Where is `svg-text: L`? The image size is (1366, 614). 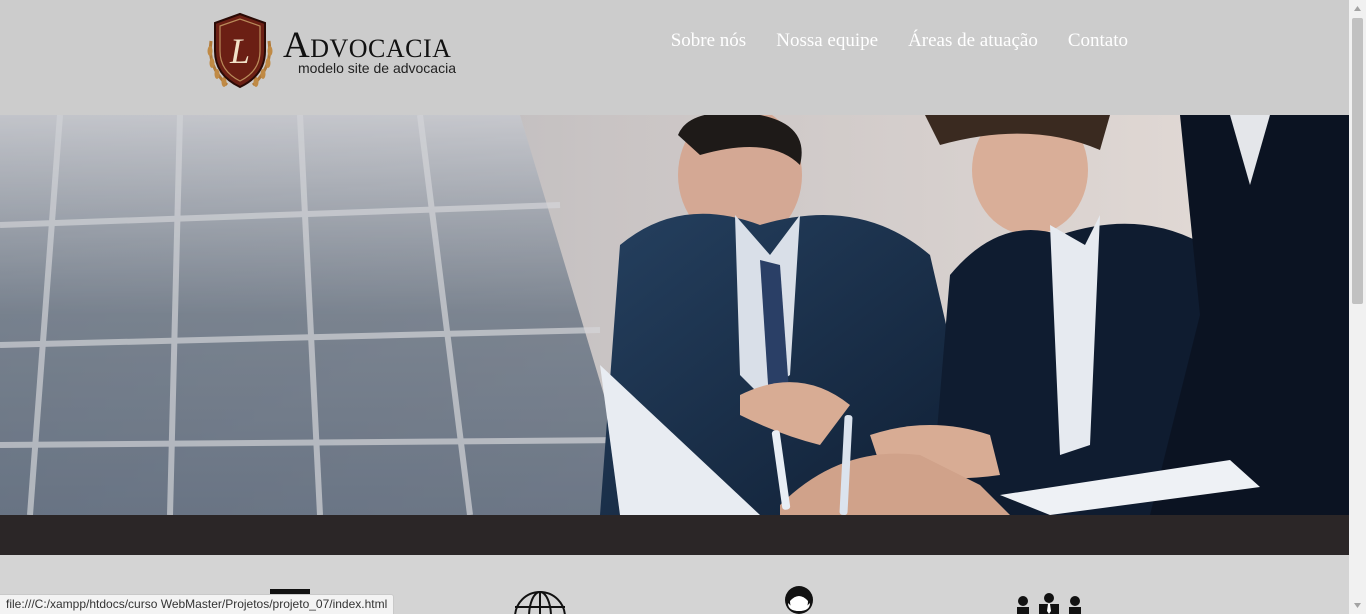
svg-text: L is located at coordinates (239, 51).